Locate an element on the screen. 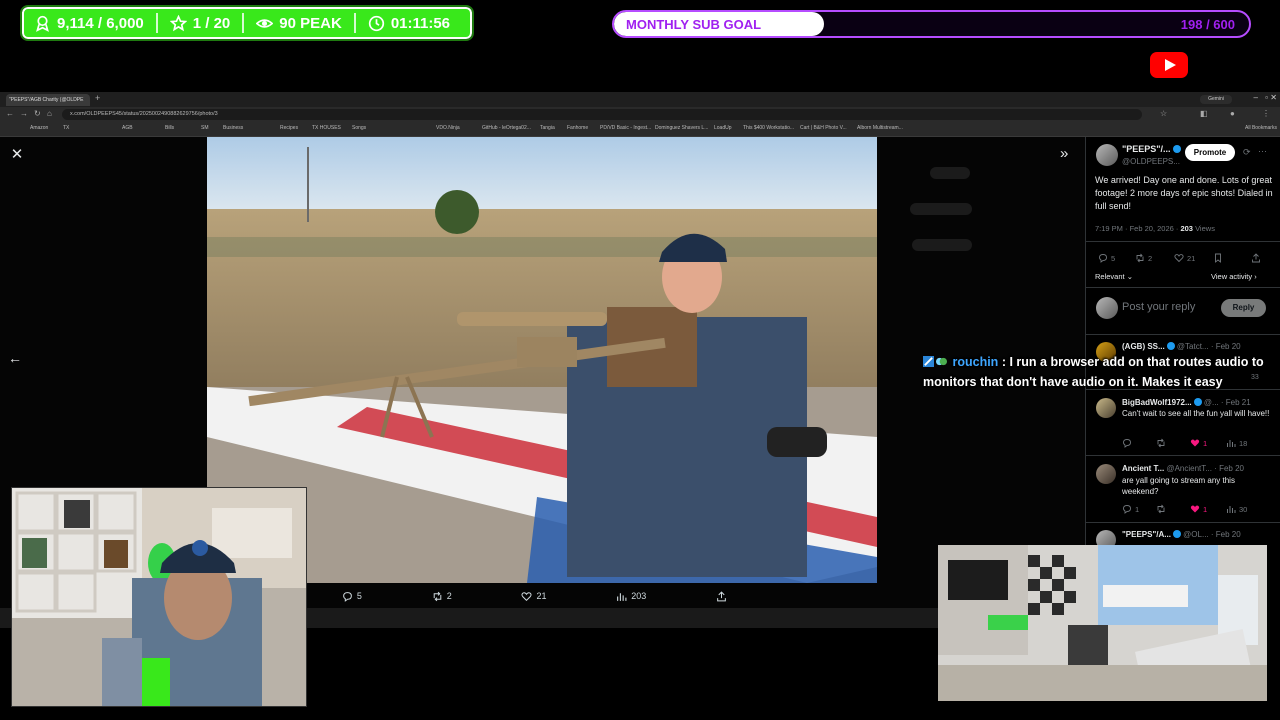 The width and height of the screenshot is (1280, 720). reply-button: Reply is located at coordinates (1243, 308).